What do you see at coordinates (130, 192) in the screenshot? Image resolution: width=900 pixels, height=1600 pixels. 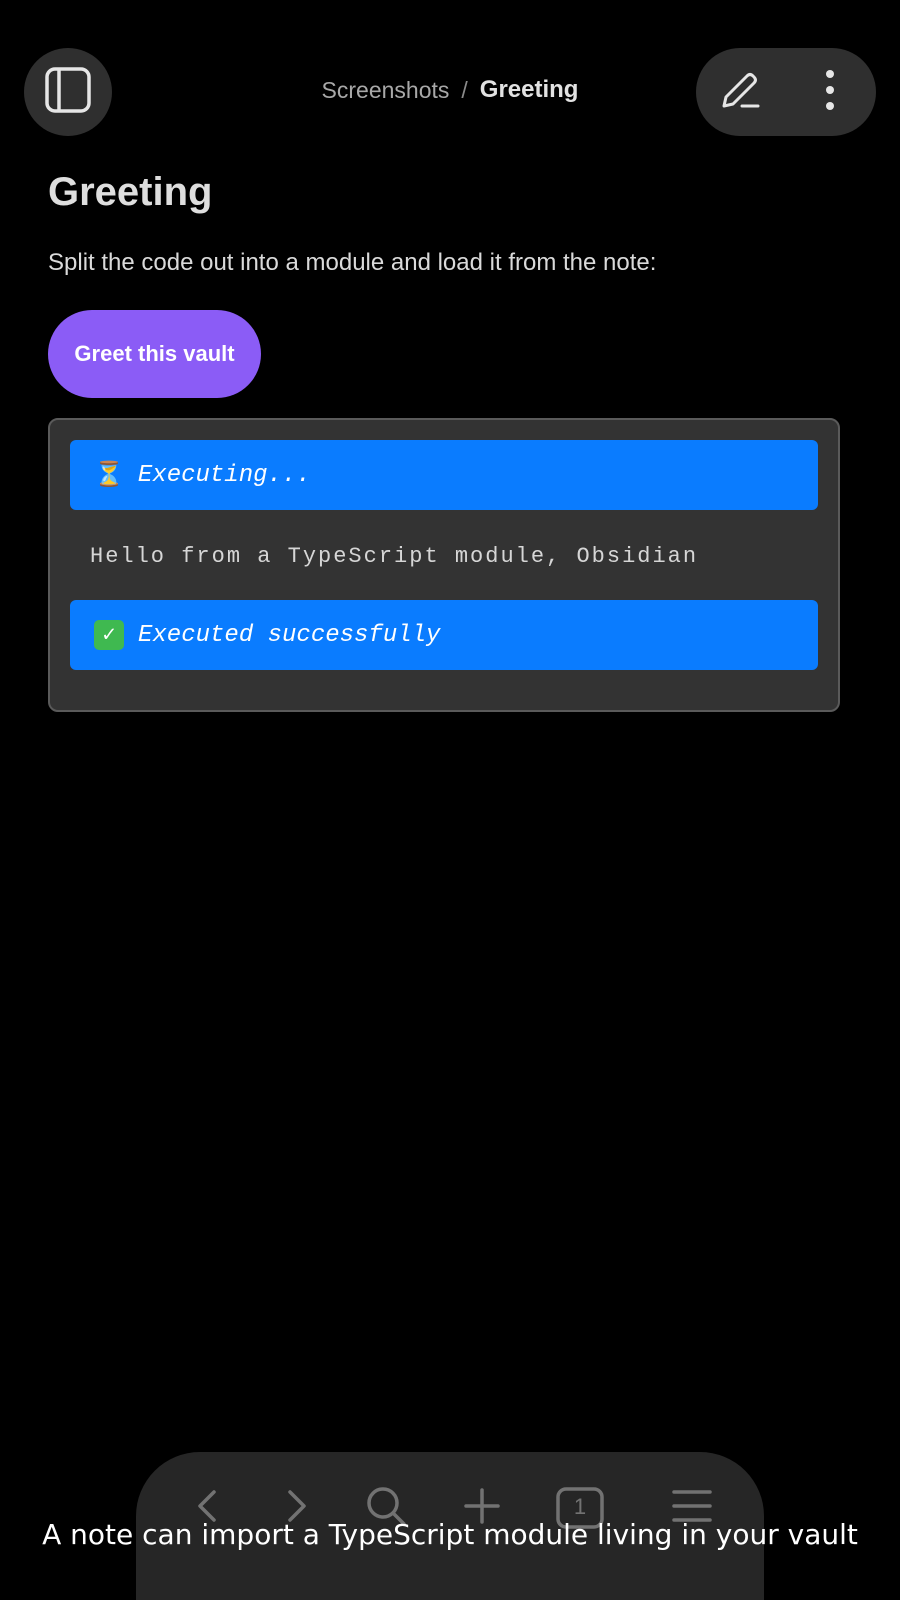 I see `note-title: Greeting` at bounding box center [130, 192].